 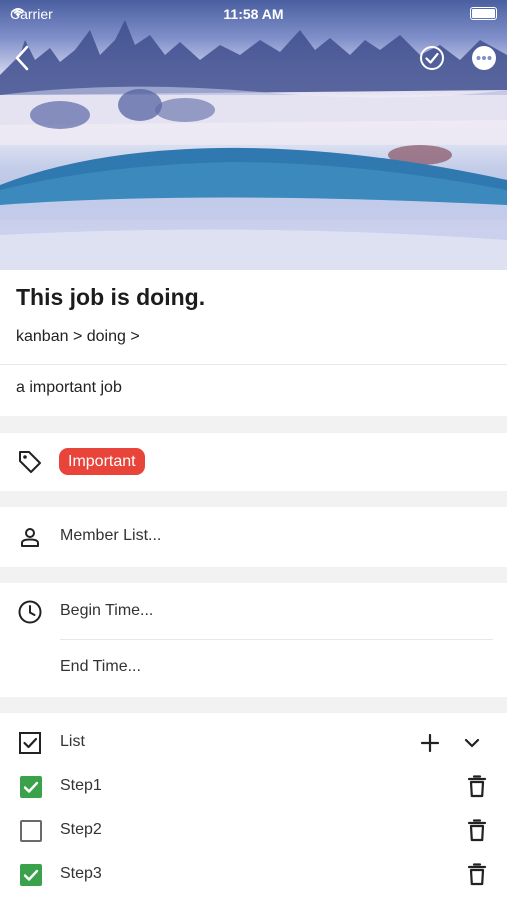 I want to click on breadcrumb: kanban > doing >, so click(x=78, y=337).